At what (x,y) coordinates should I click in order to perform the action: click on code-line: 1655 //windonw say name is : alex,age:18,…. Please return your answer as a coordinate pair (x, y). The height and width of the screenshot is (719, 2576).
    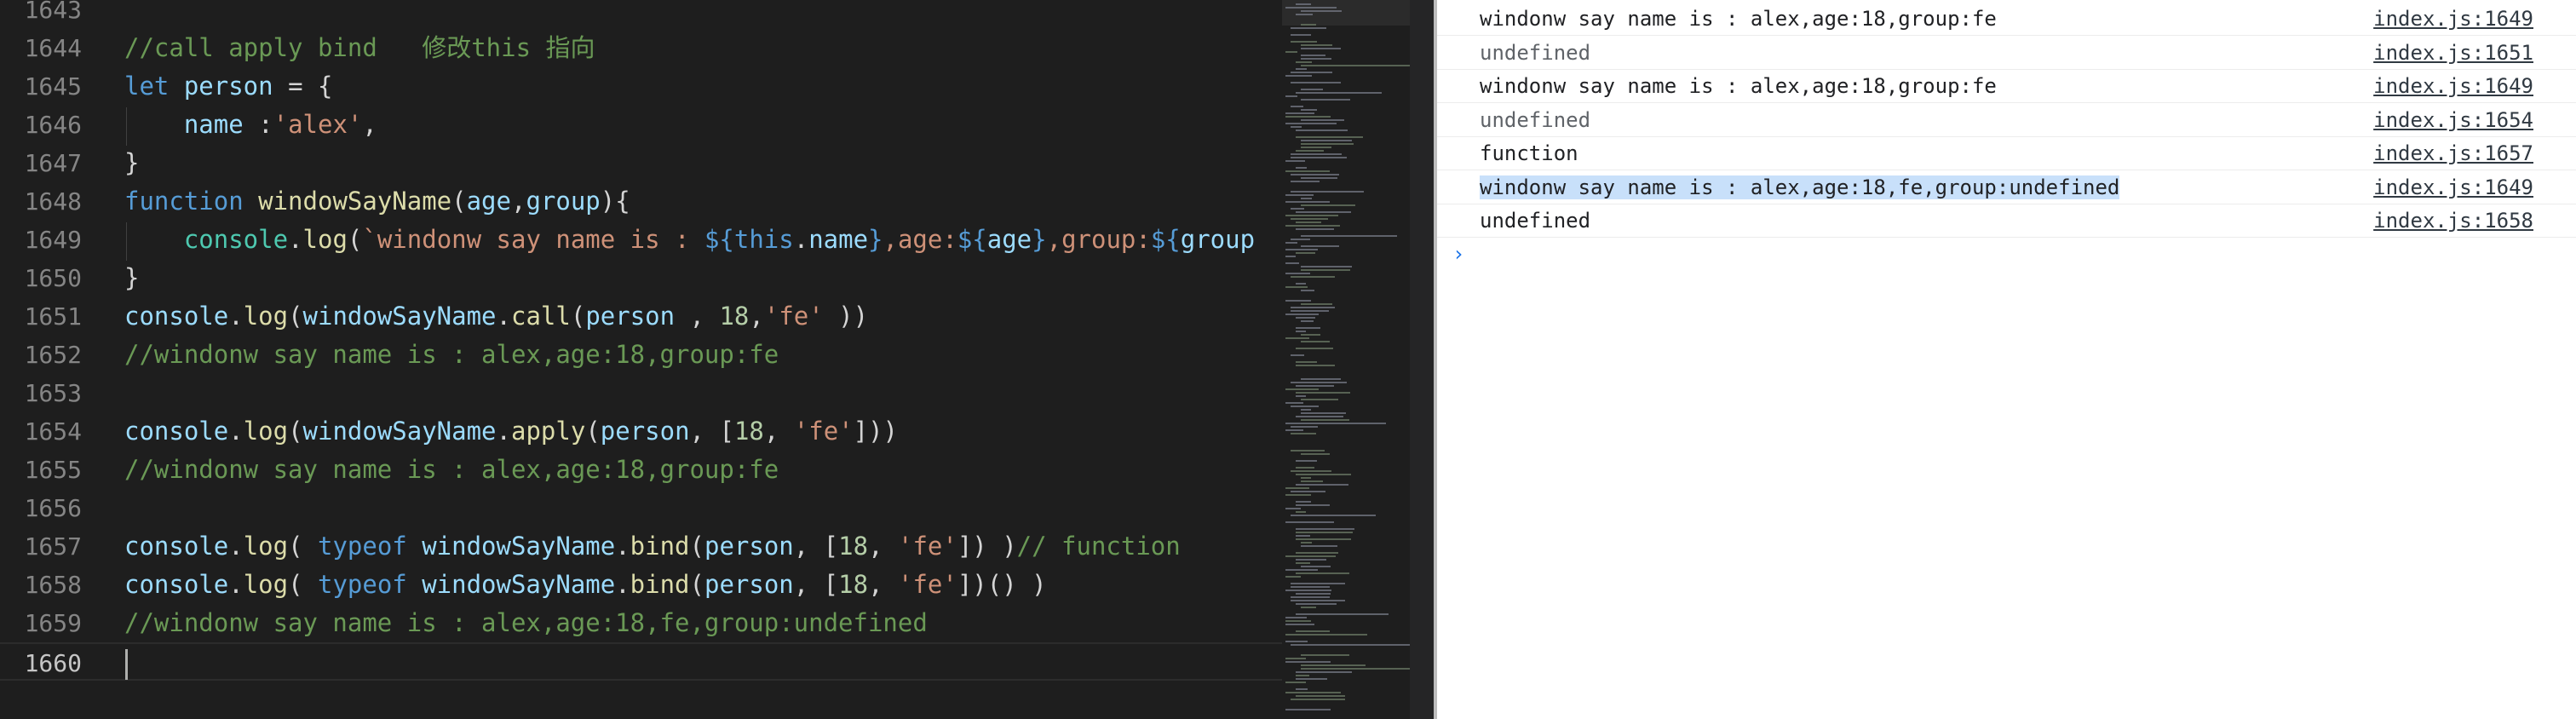
    Looking at the image, I should click on (641, 470).